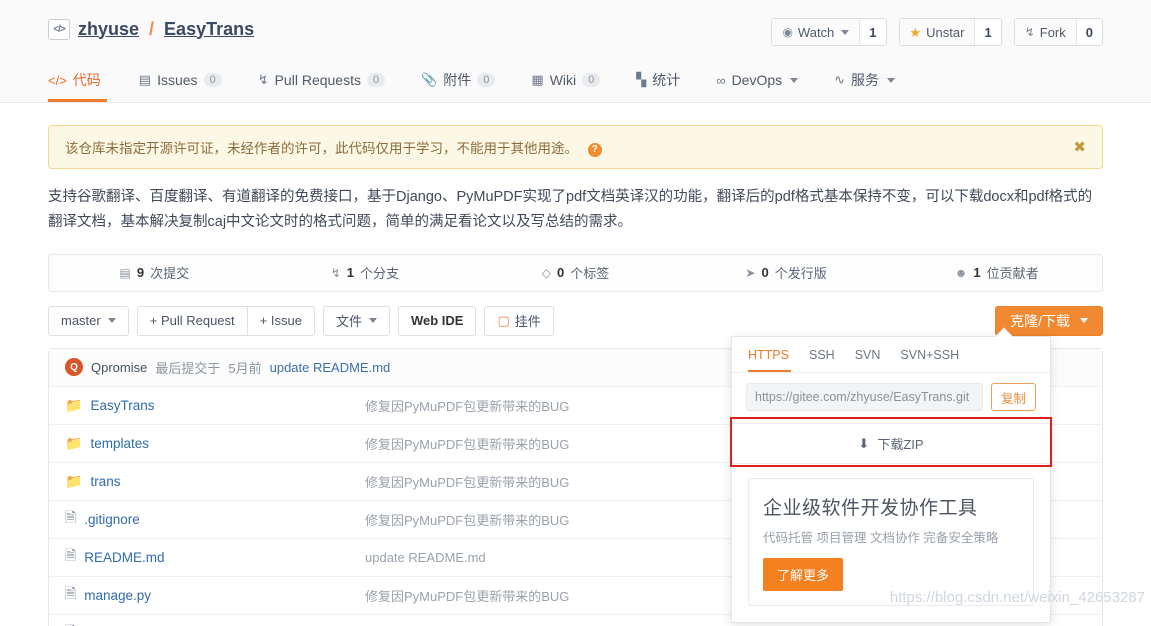 The image size is (1151, 626). Describe the element at coordinates (108, 29) in the screenshot. I see `repo-owner-link: zhyuse` at that location.